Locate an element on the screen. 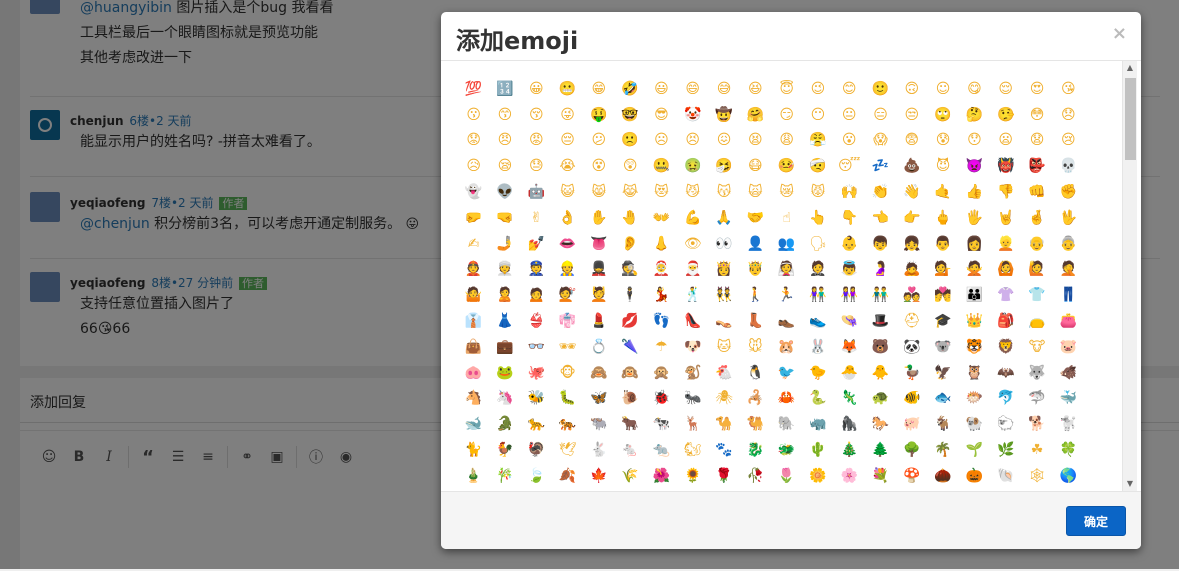  emoji-option: 💆 is located at coordinates (598, 295).